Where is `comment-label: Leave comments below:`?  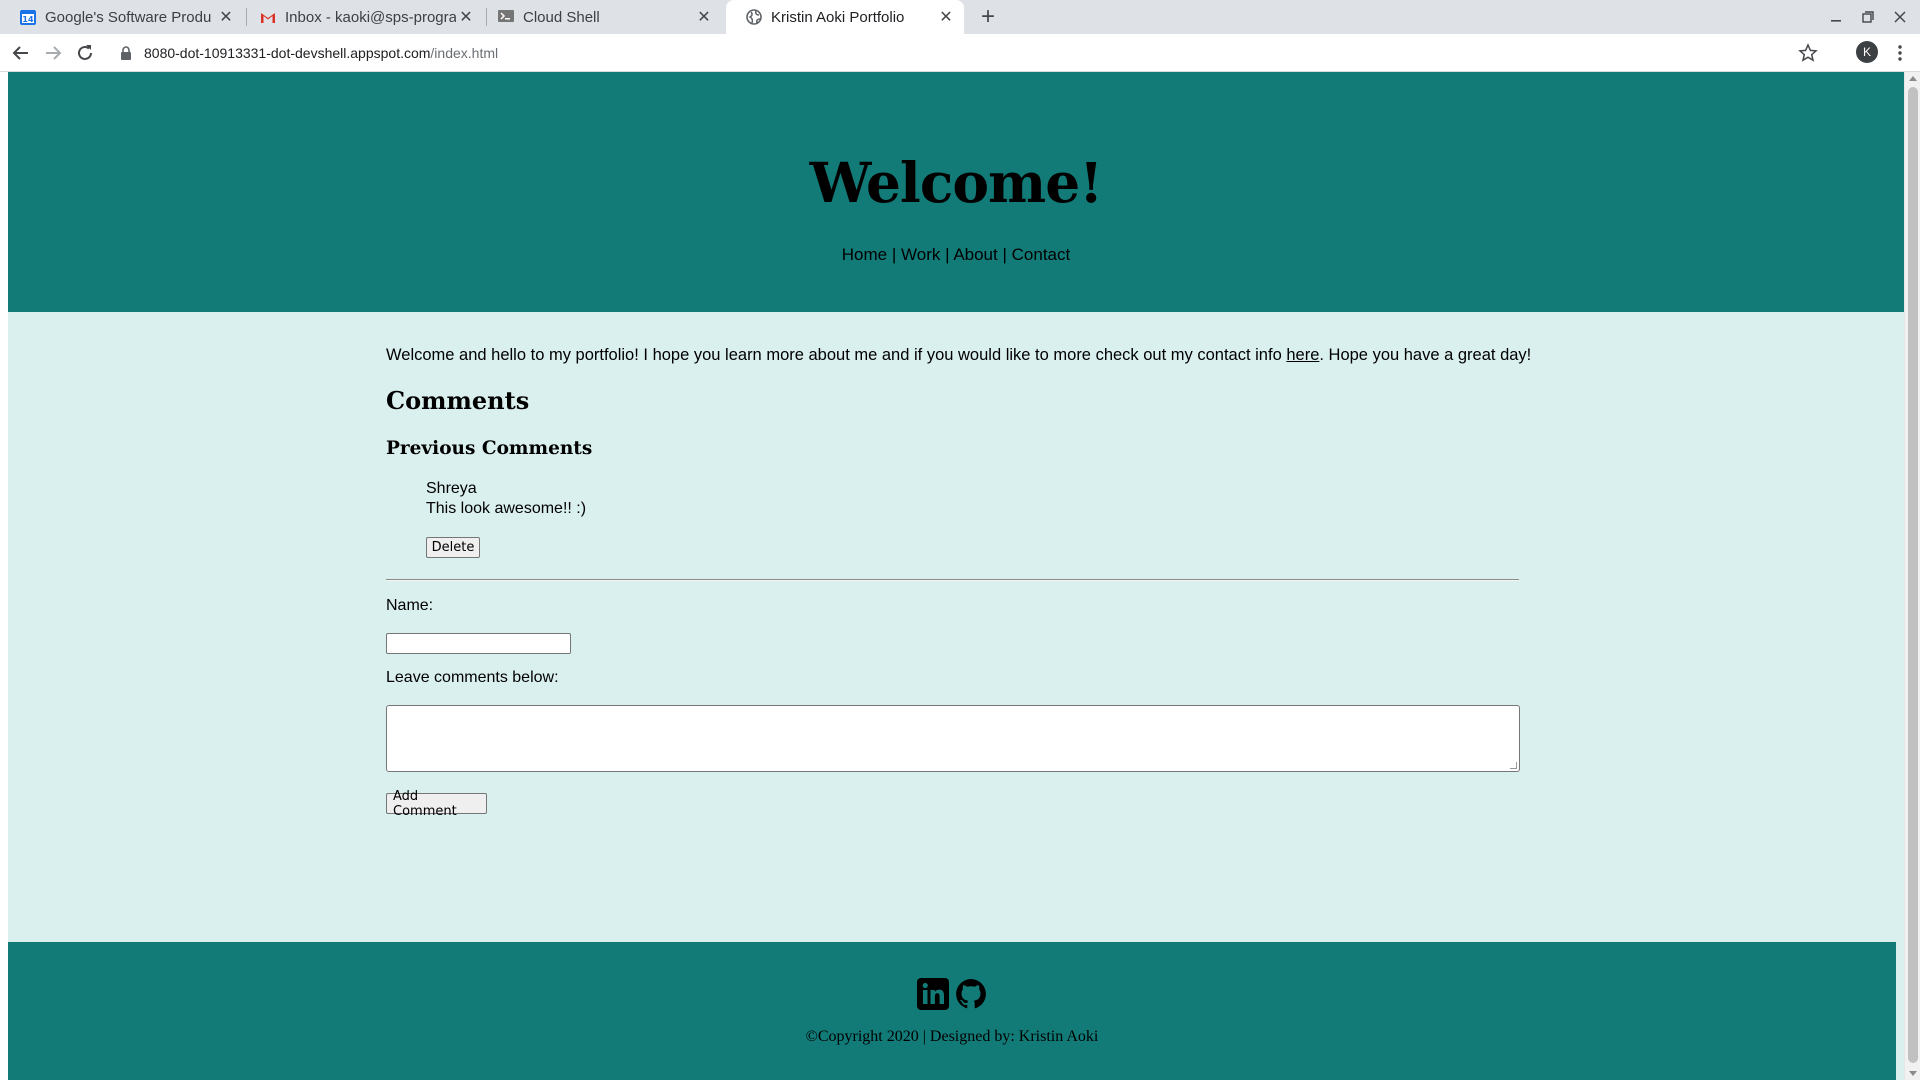
comment-label: Leave comments below: is located at coordinates (472, 677).